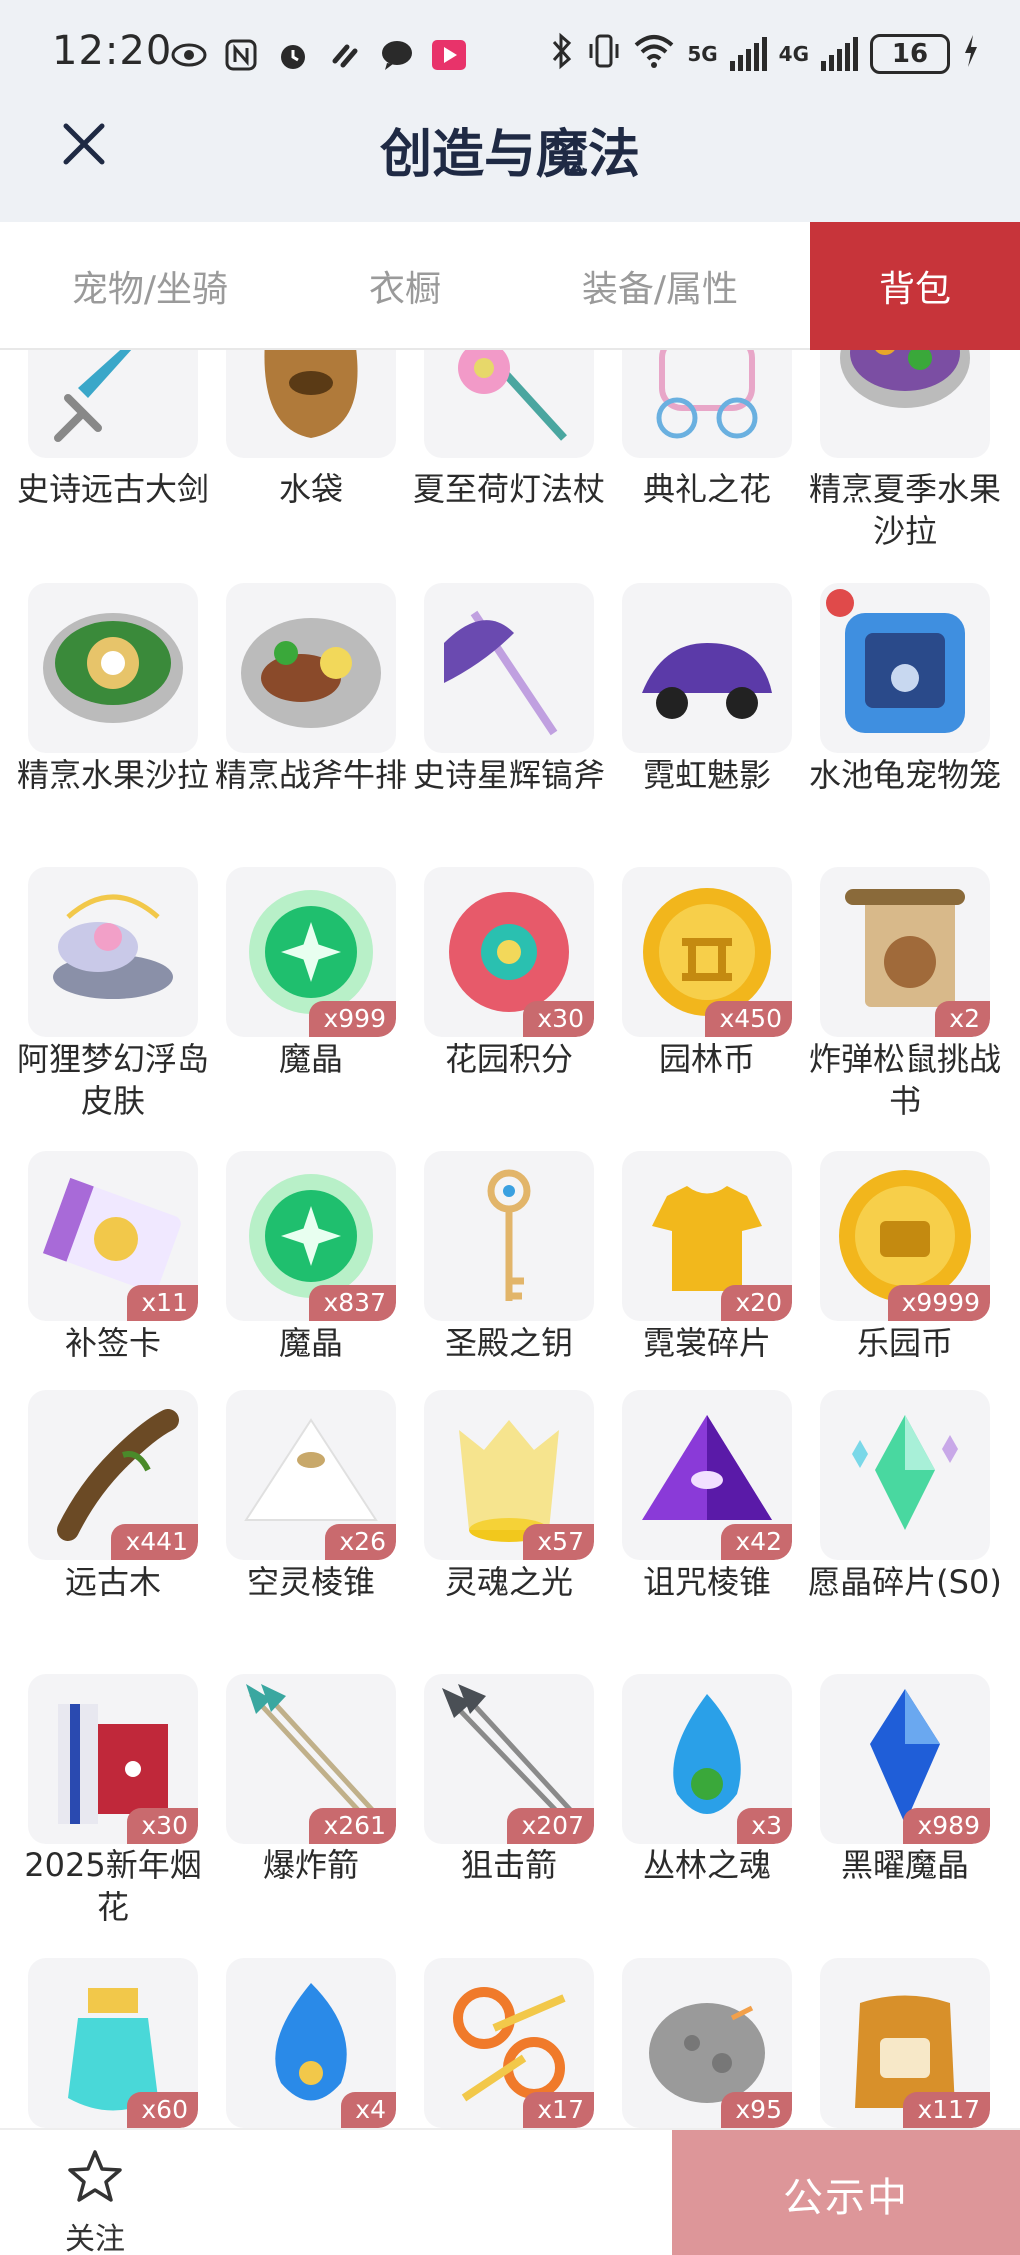  What do you see at coordinates (962, 1019) in the screenshot?
I see `item-quantity-badge: x2` at bounding box center [962, 1019].